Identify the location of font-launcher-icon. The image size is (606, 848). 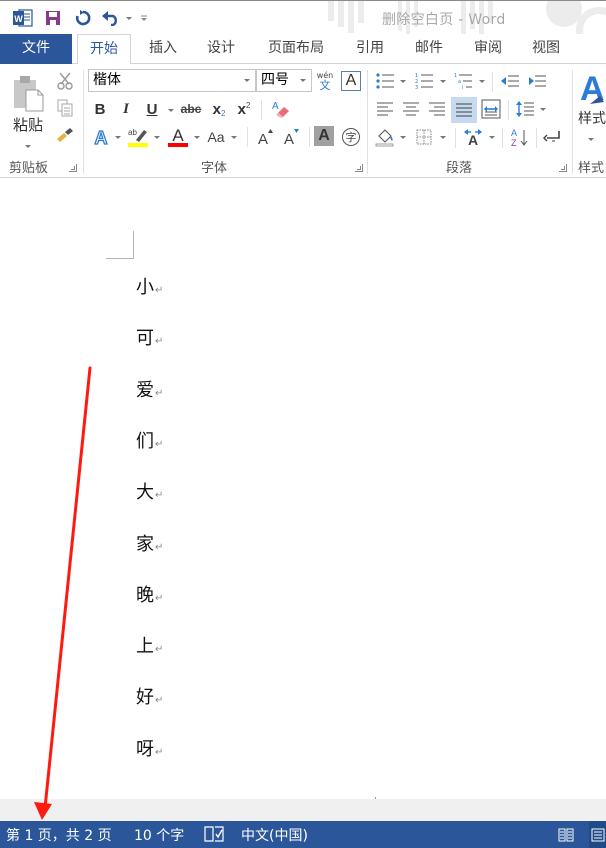
(359, 168).